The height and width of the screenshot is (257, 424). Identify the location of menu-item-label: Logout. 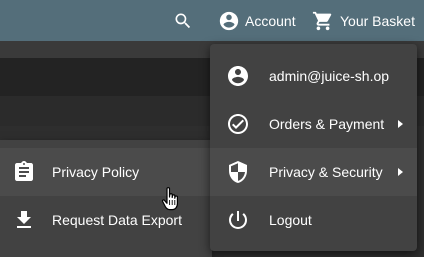
(290, 220).